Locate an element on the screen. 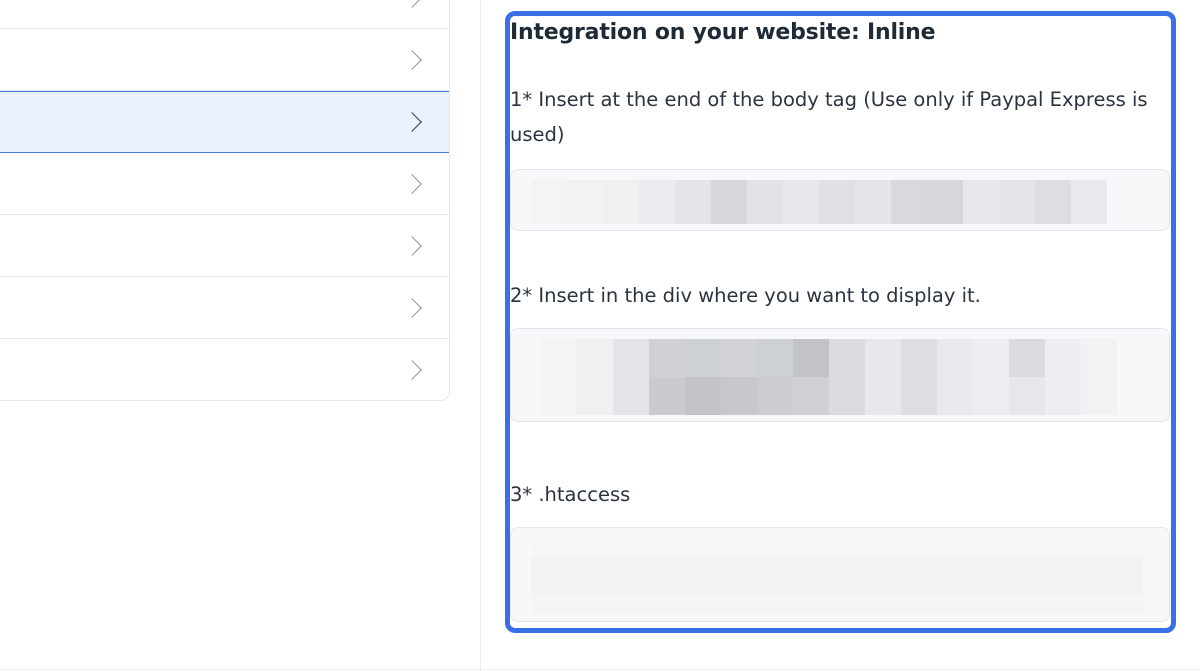  code-box-htaccess is located at coordinates (840, 574).